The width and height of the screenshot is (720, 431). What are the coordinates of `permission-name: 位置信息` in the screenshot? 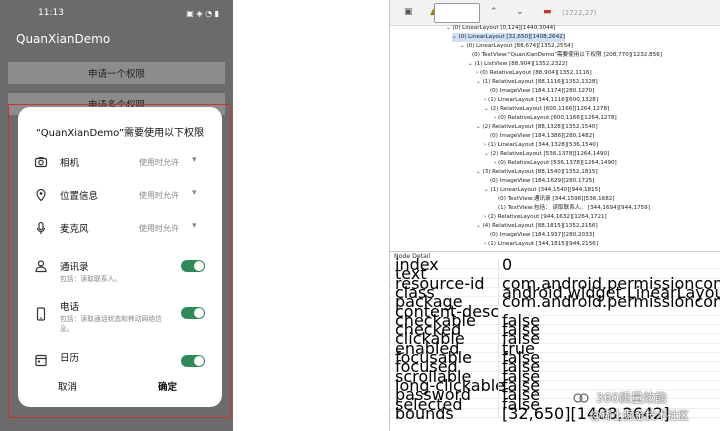 It's located at (79, 196).